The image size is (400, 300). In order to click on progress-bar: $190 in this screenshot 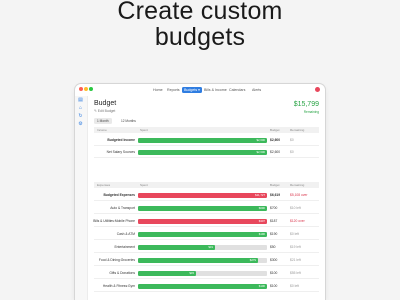, I will do `click(202, 234)`.